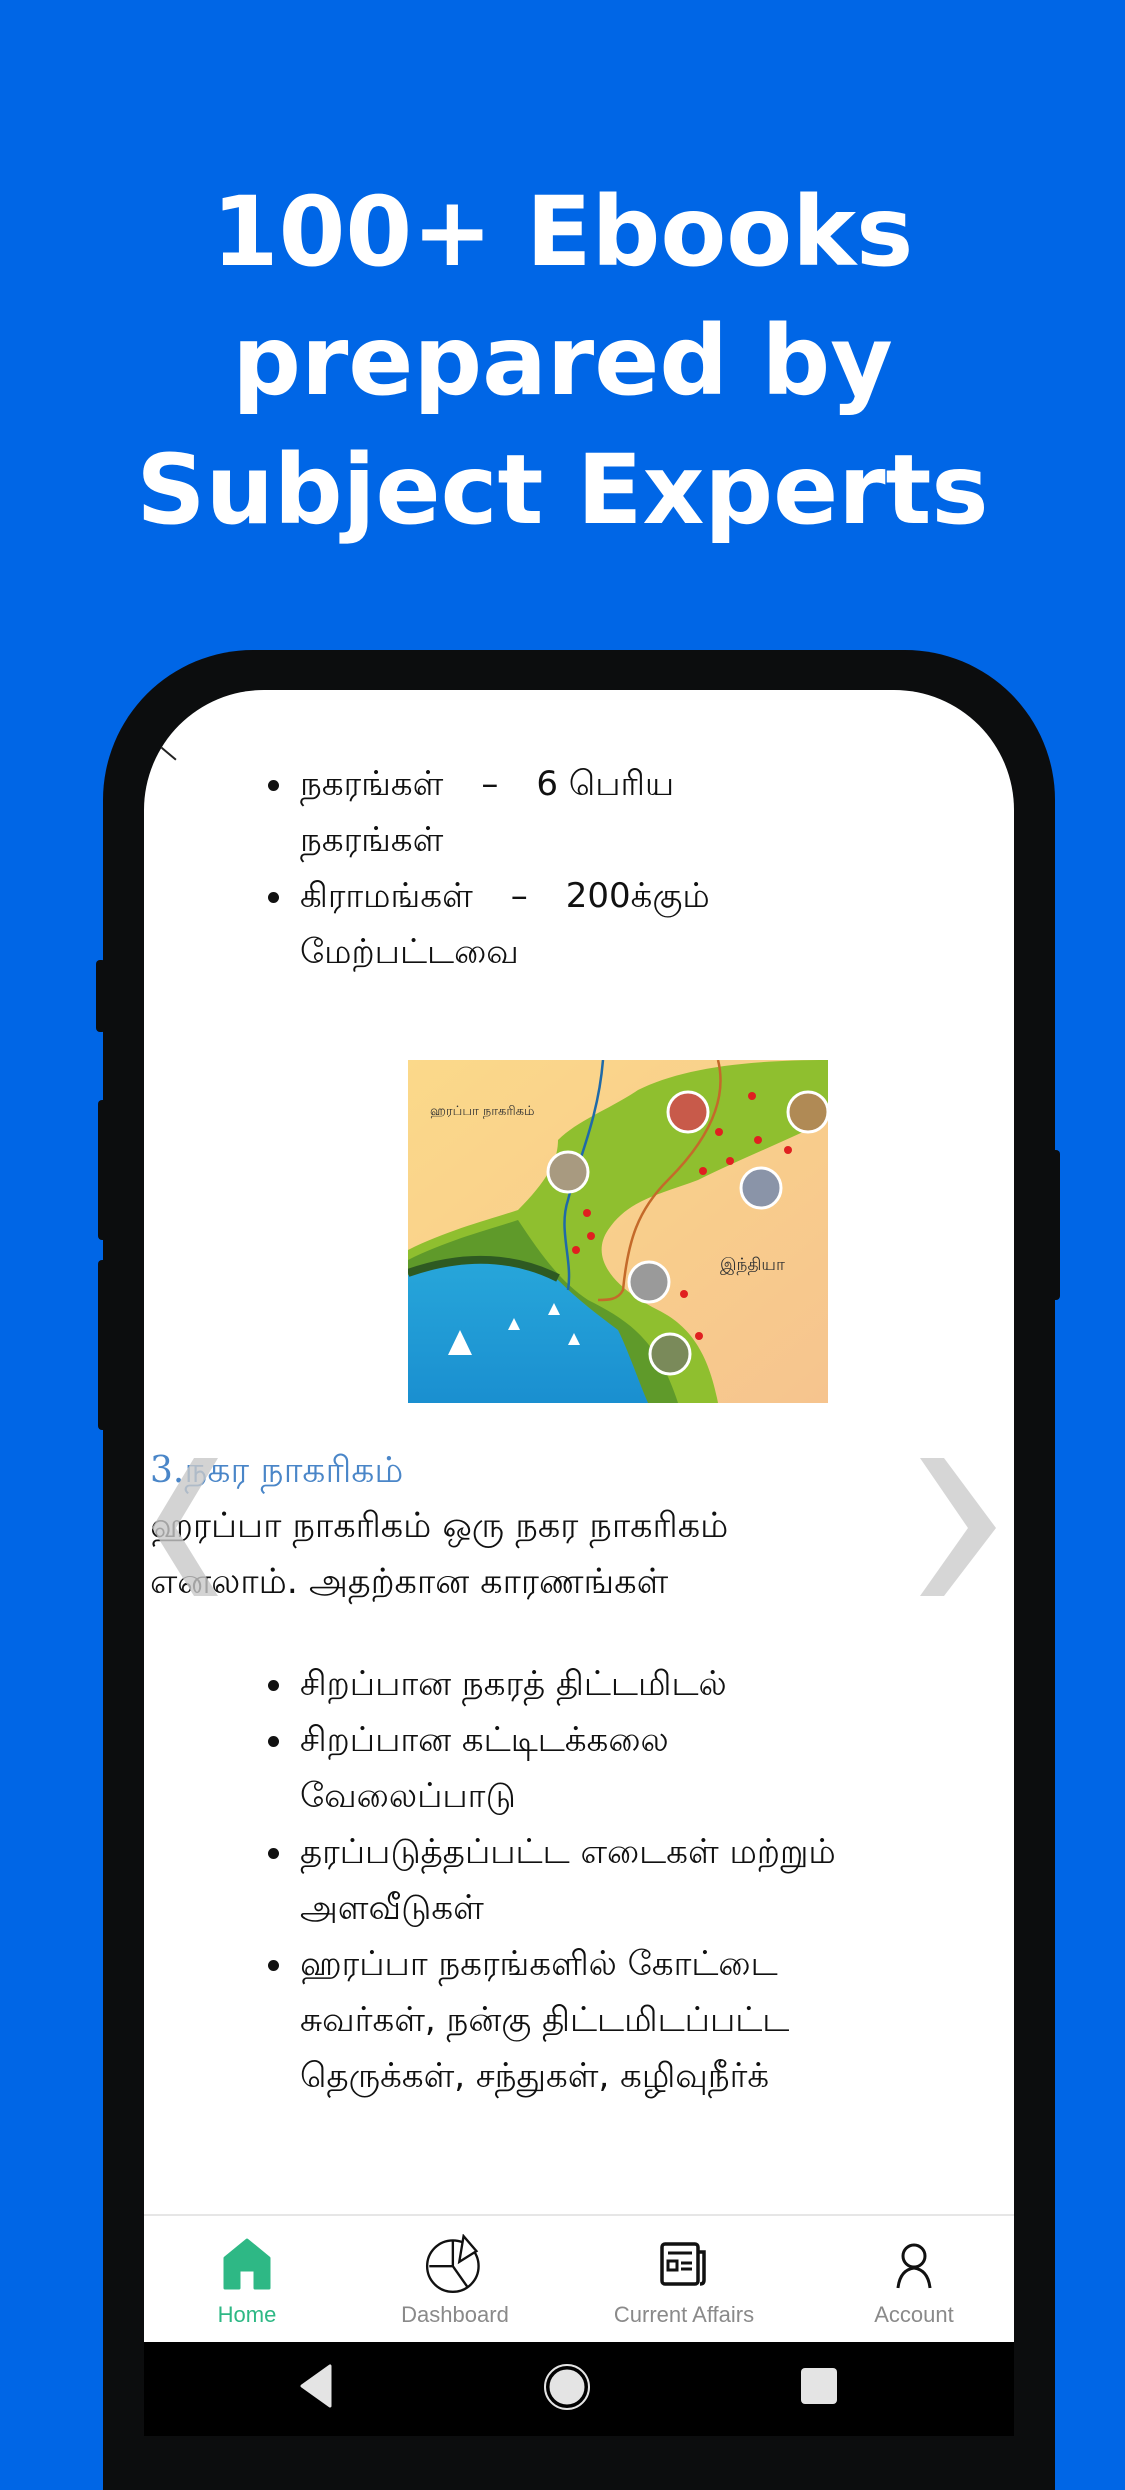  I want to click on tab-current-affairs: Current Affairs, so click(684, 2280).